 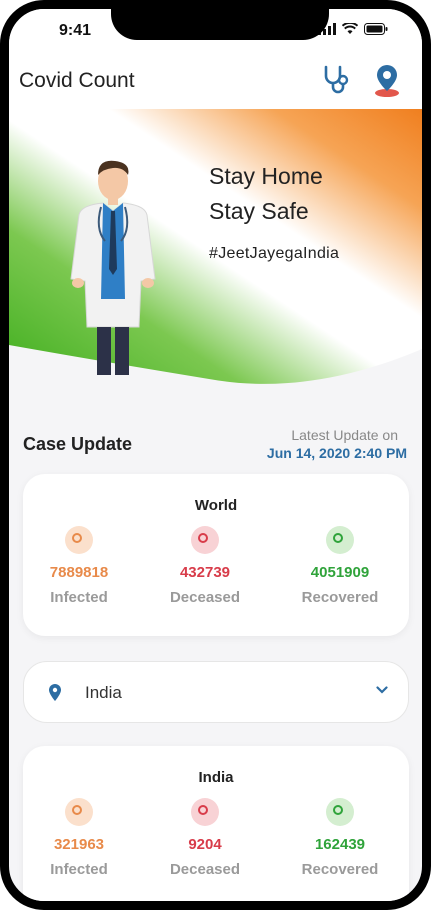 I want to click on world-infected-stat: 7889818 Infected, so click(x=79, y=566).